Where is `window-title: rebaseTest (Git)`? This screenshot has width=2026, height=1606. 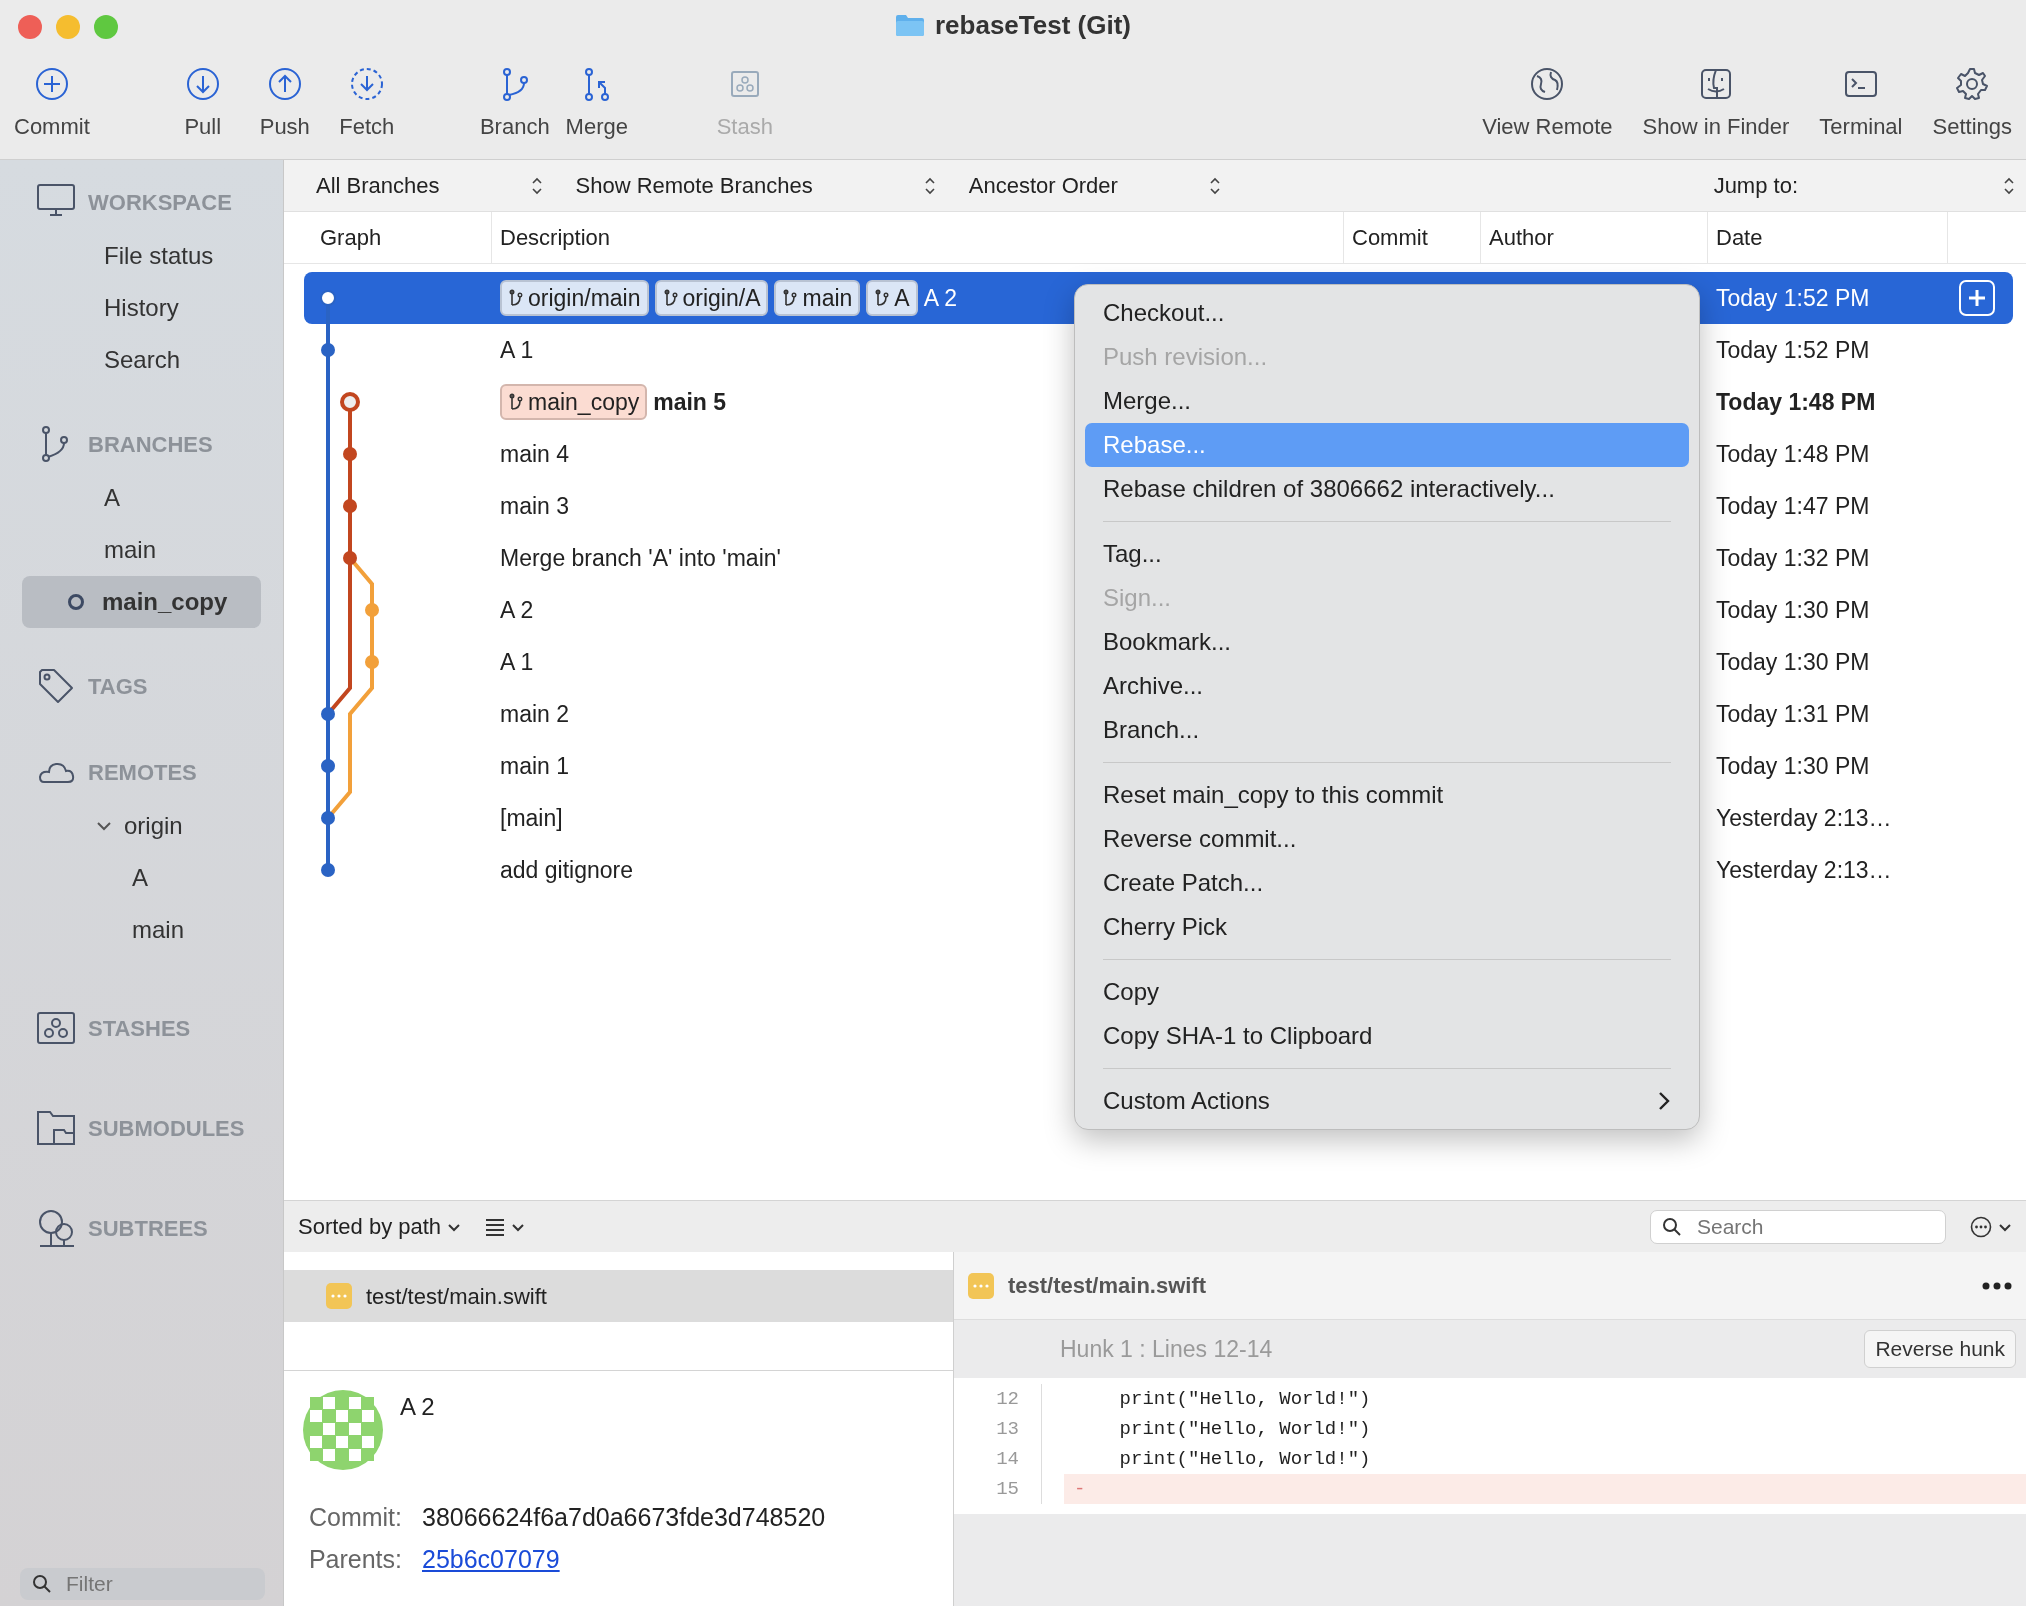
window-title: rebaseTest (Git) is located at coordinates (1033, 25).